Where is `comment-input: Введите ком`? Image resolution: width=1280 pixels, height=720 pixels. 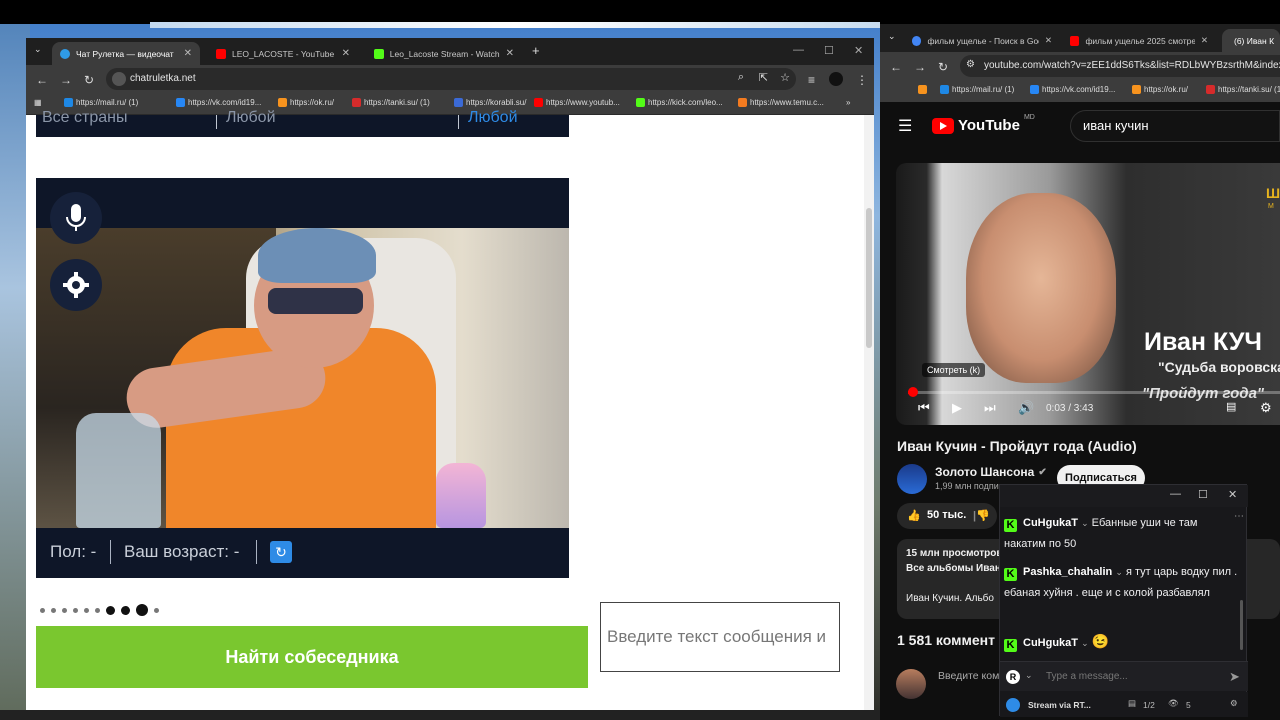
comment-input: Введите ком is located at coordinates (968, 676).